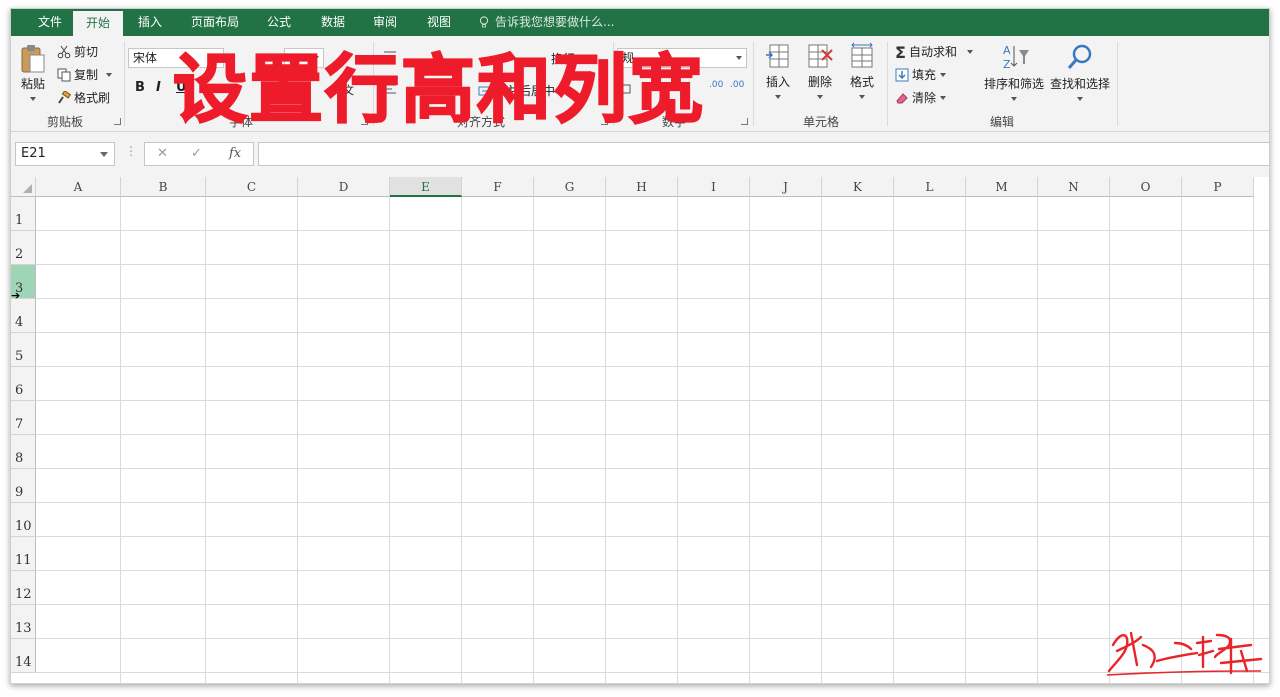  Describe the element at coordinates (426, 187) in the screenshot. I see `column-header-e: E` at that location.